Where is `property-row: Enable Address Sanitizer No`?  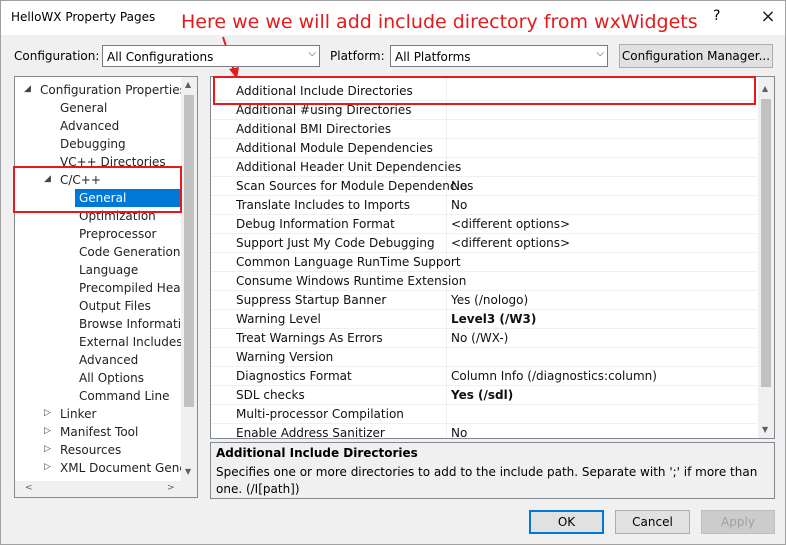 property-row: Enable Address Sanitizer No is located at coordinates (483, 431).